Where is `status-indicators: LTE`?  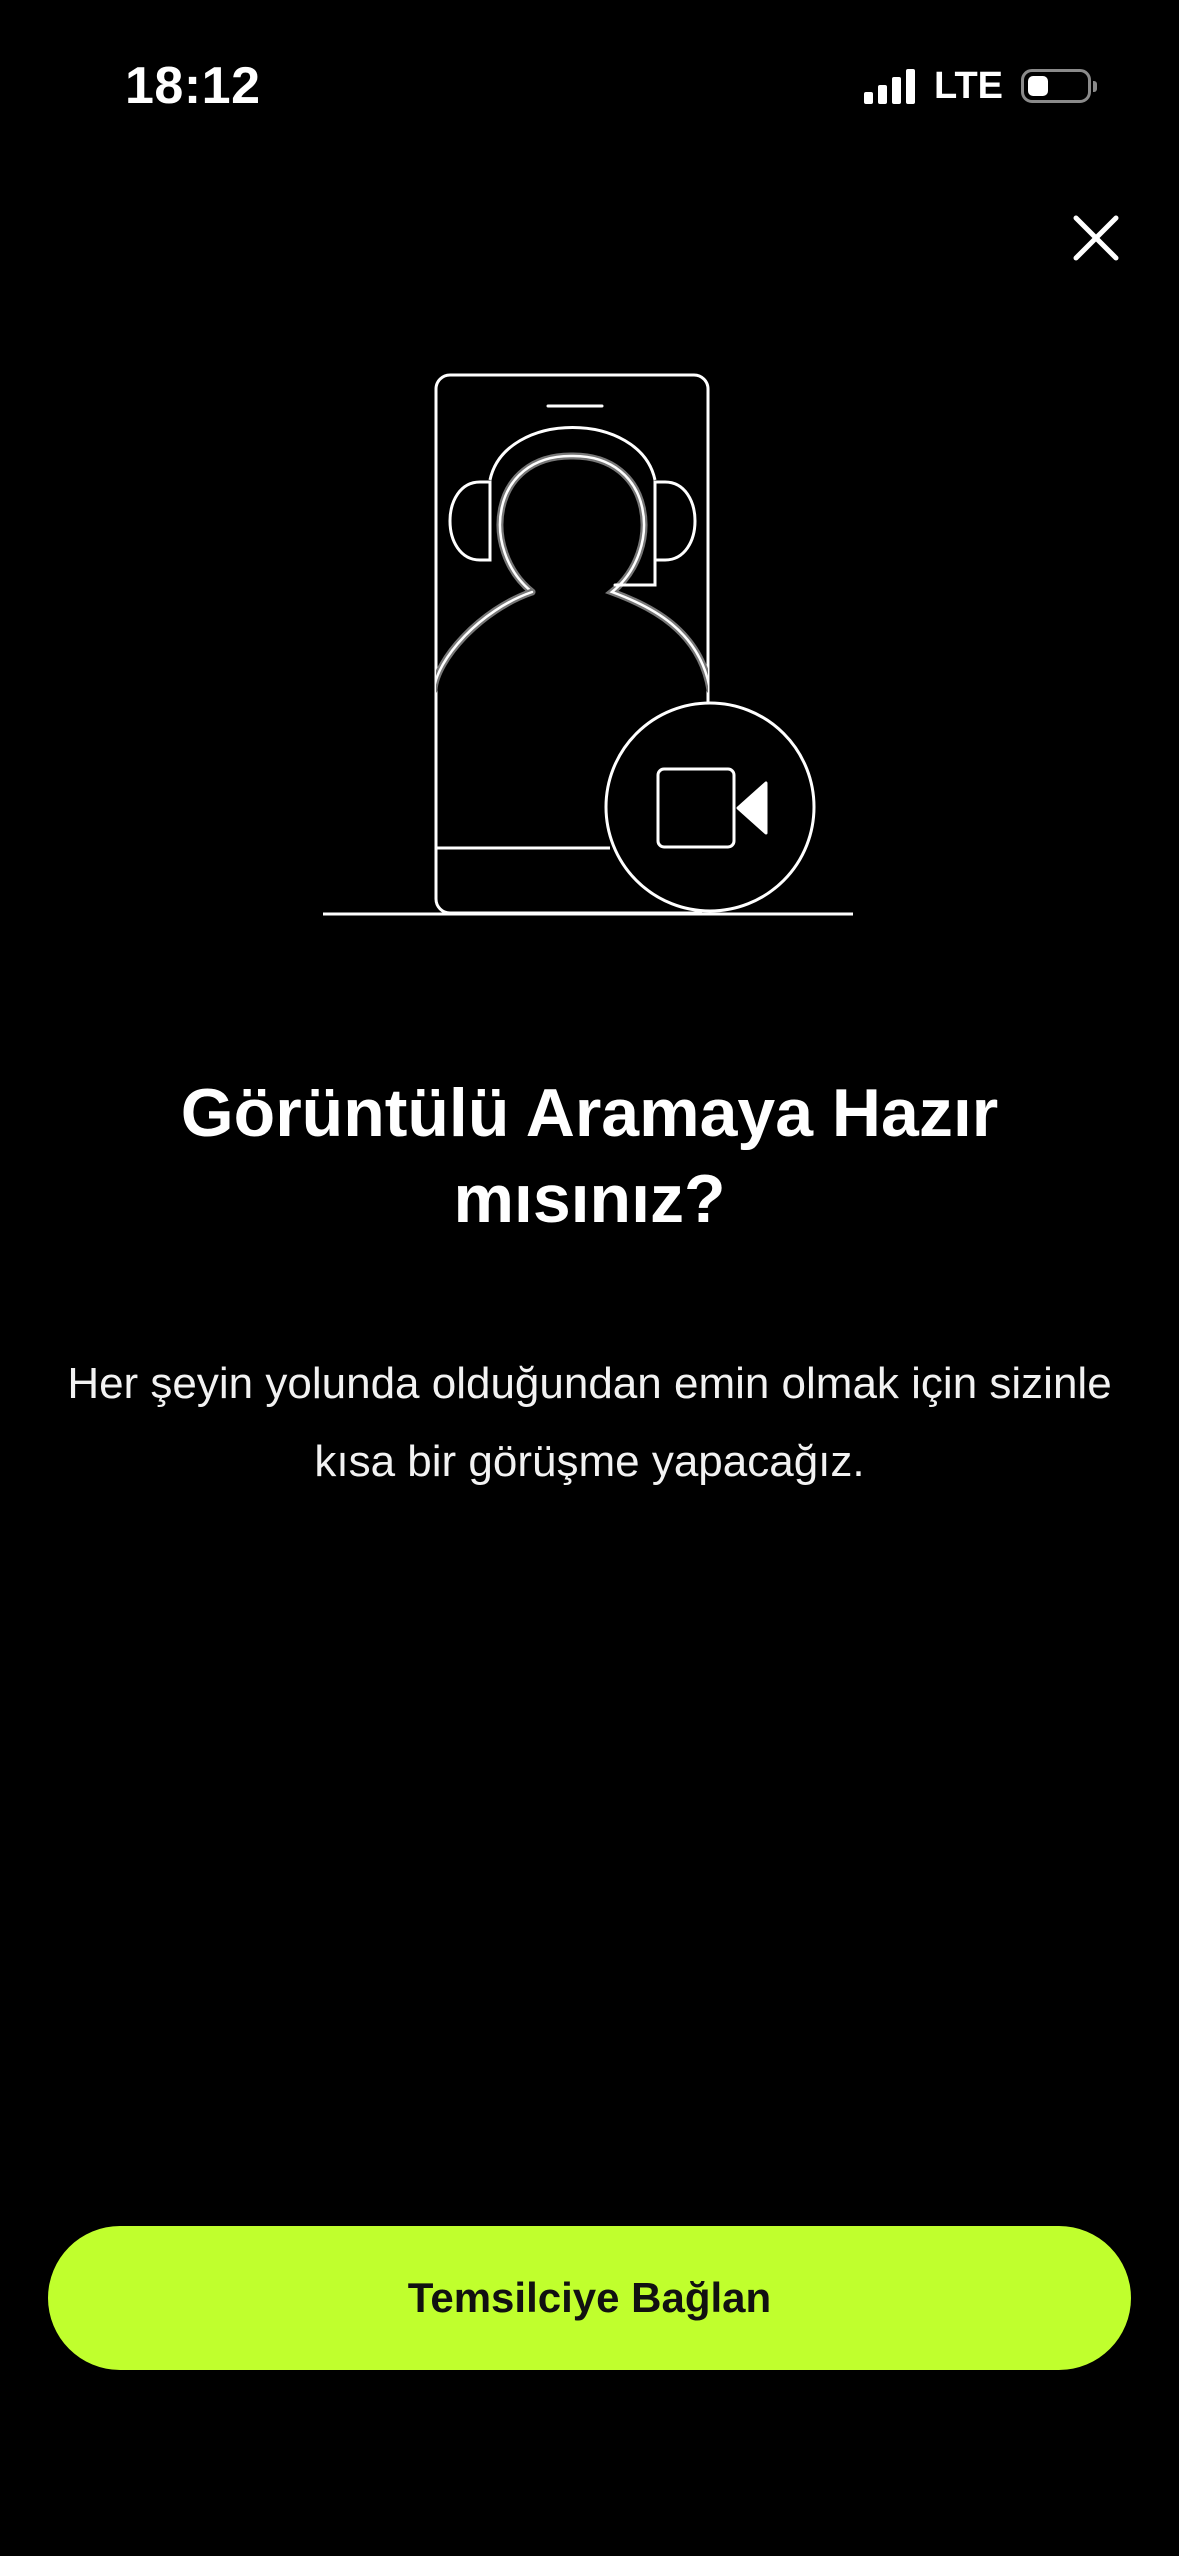
status-indicators: LTE is located at coordinates (980, 86).